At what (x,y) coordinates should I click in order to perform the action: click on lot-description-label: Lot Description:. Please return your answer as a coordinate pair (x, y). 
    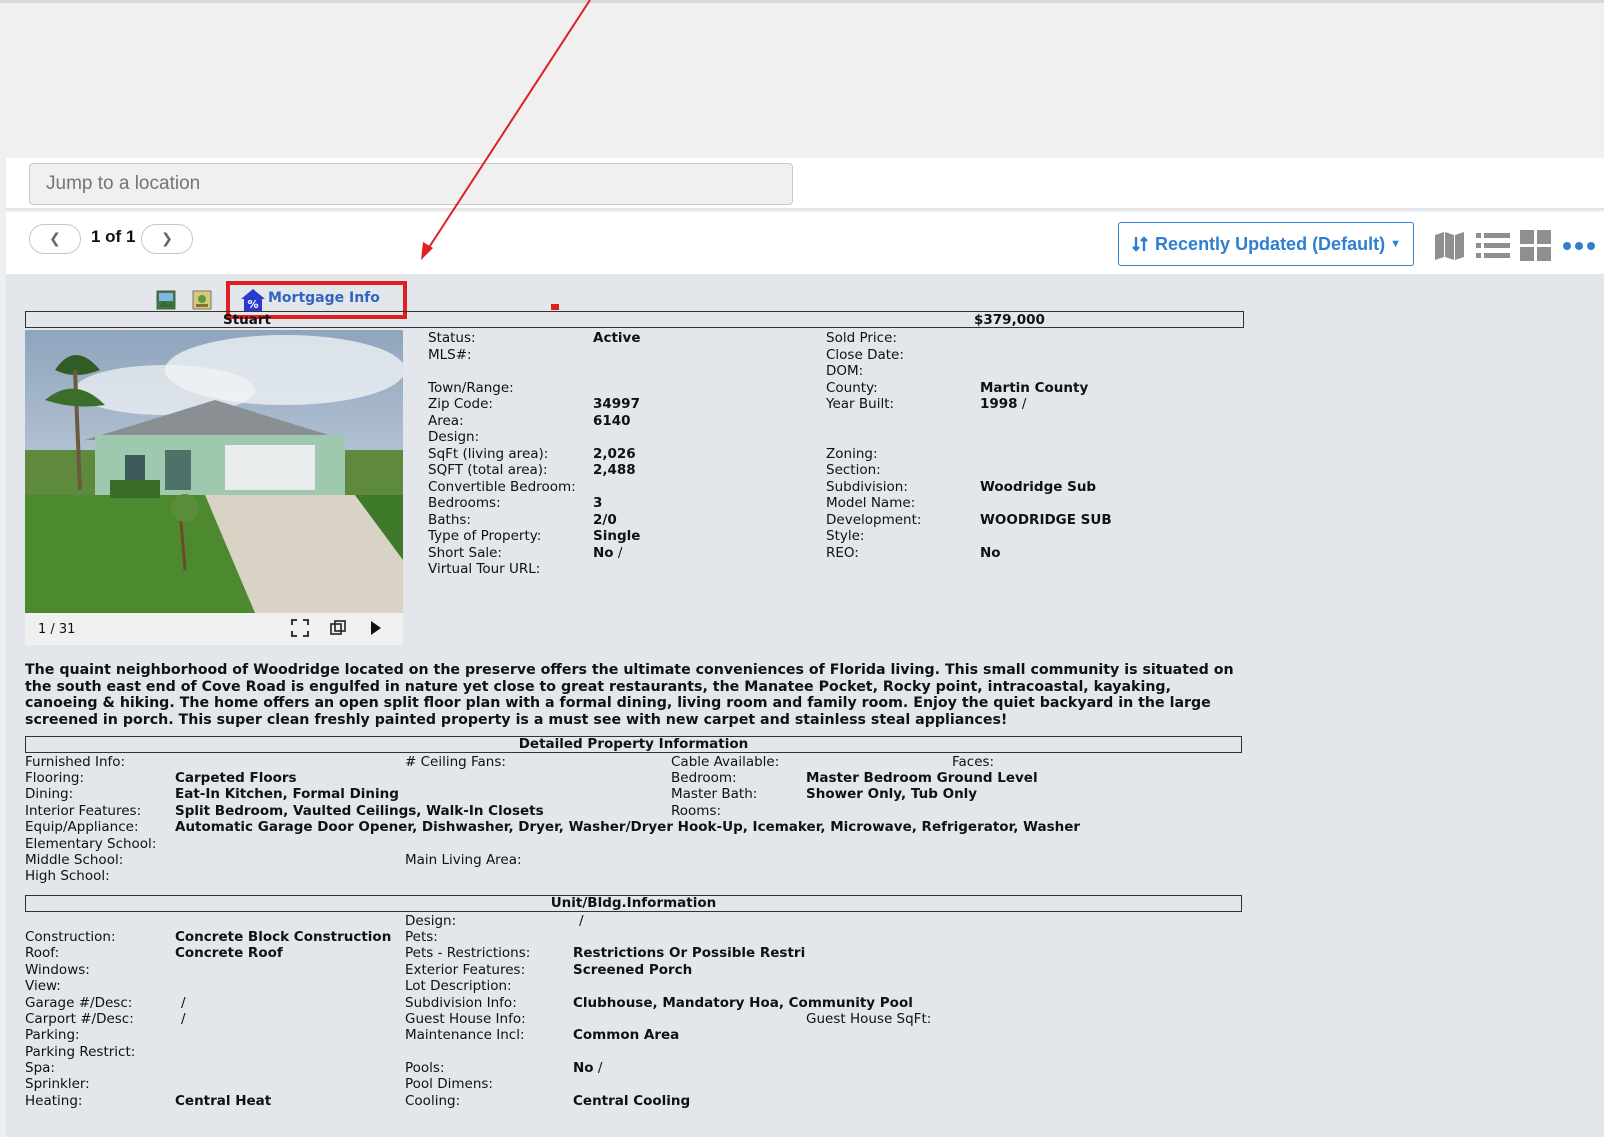
    Looking at the image, I should click on (458, 986).